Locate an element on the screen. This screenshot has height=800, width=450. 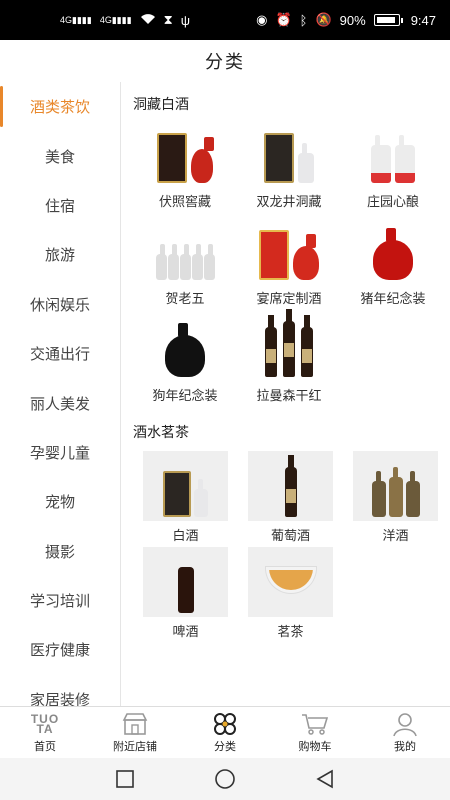
header-bar: 分类 is located at coordinates (225, 61).